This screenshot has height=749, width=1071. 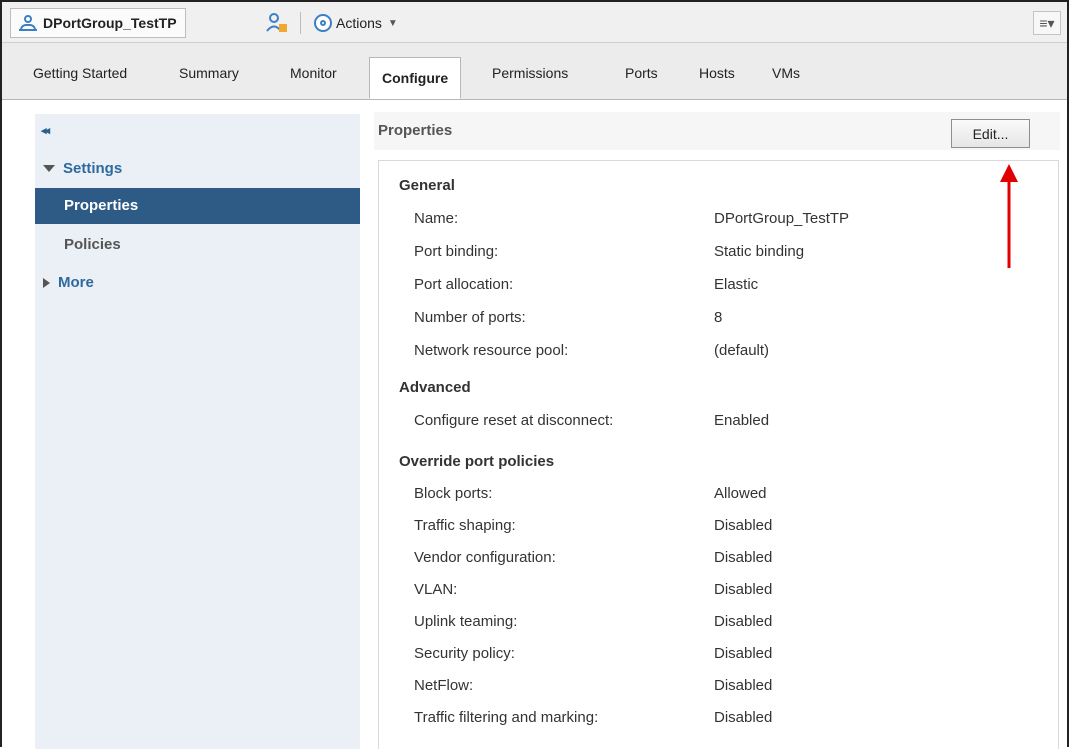 I want to click on section-advanced: Advanced, so click(x=435, y=387).